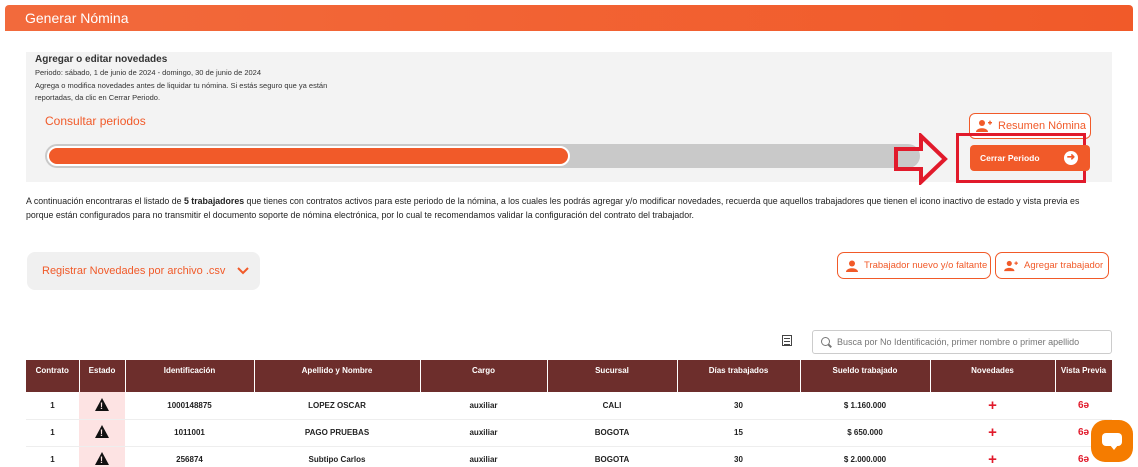  I want to click on cerrar-periodo-button: Cerrar Periodo ➜, so click(1030, 158).